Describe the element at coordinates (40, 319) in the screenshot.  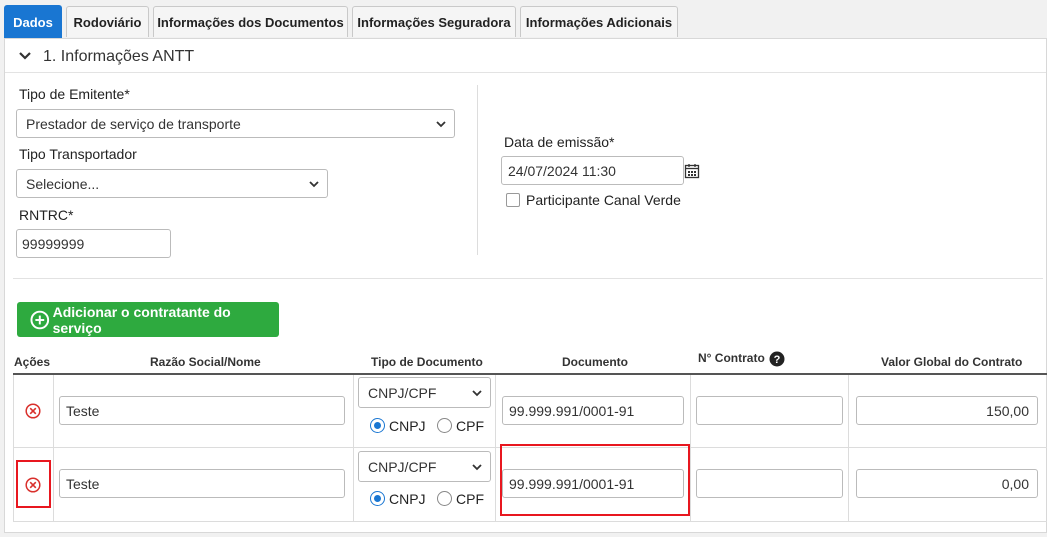
I see `plus-circle-icon` at that location.